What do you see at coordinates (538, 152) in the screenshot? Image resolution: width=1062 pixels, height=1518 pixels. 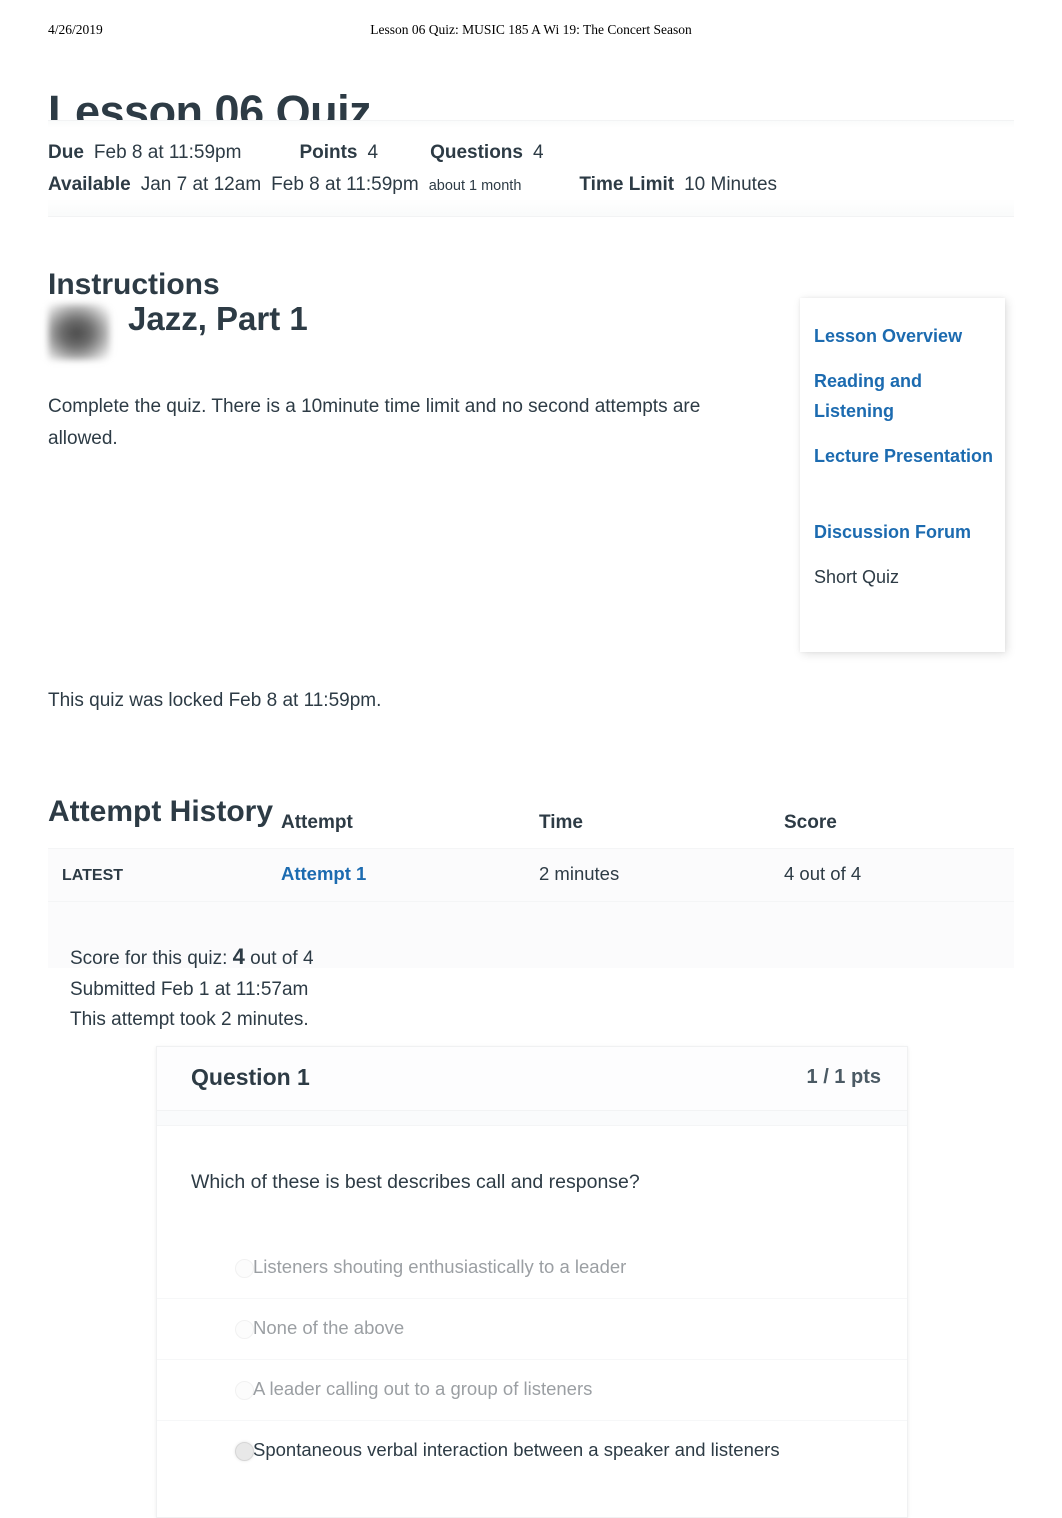 I see `questions-value: 4` at bounding box center [538, 152].